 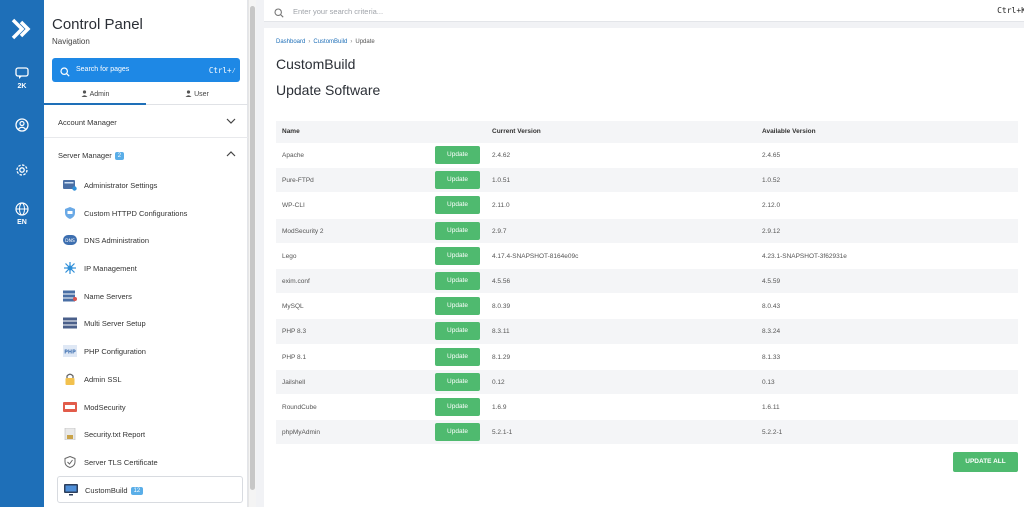 What do you see at coordinates (298, 181) in the screenshot?
I see `software-name: Pure-FTPd` at bounding box center [298, 181].